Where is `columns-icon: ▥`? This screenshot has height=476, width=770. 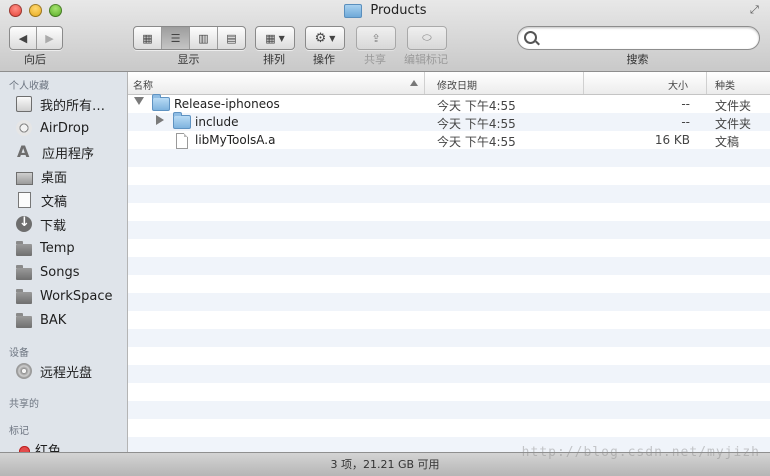 columns-icon: ▥ is located at coordinates (203, 38).